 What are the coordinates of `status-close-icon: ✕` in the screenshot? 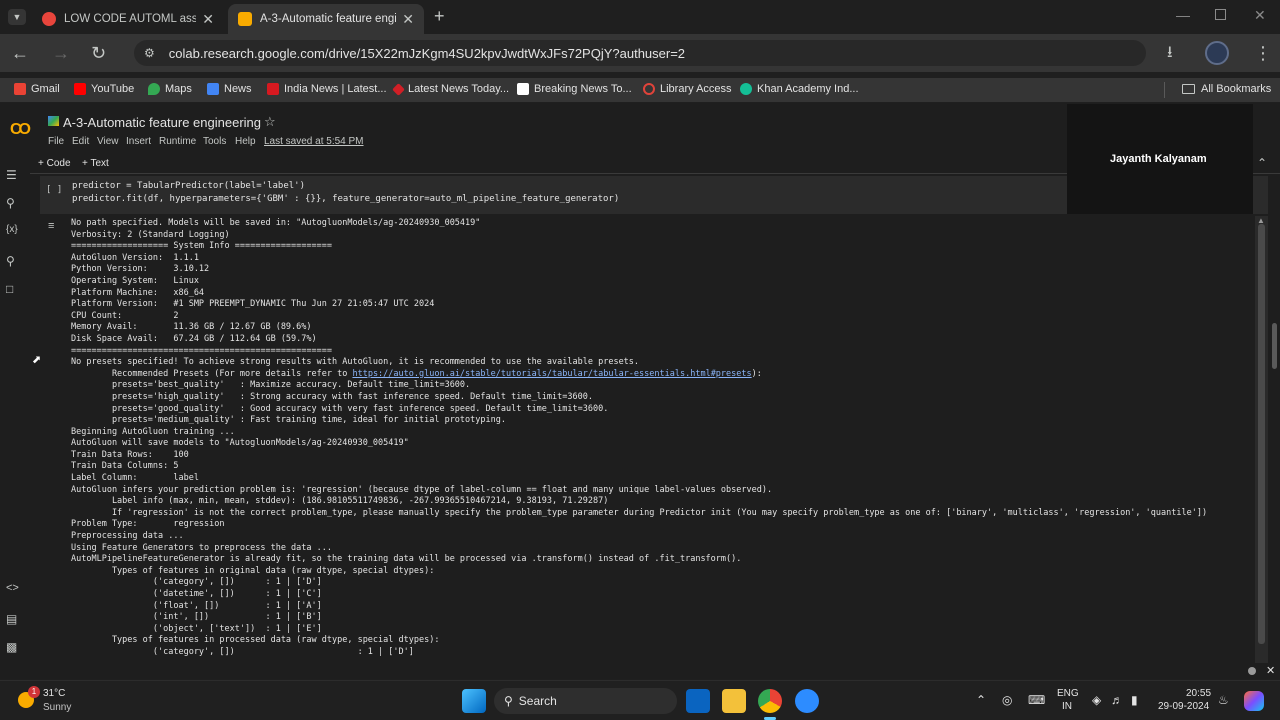 It's located at (1270, 670).